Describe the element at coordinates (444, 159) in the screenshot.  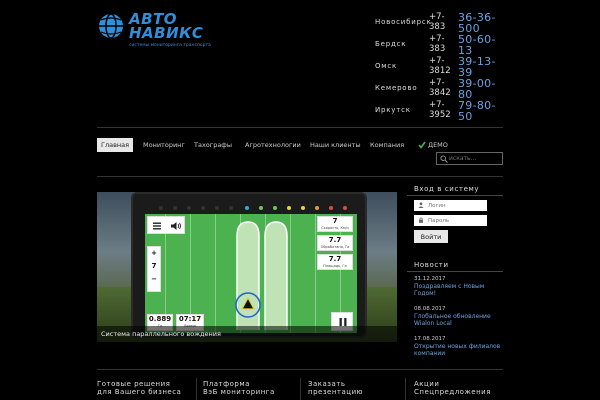
I see `search-icon` at that location.